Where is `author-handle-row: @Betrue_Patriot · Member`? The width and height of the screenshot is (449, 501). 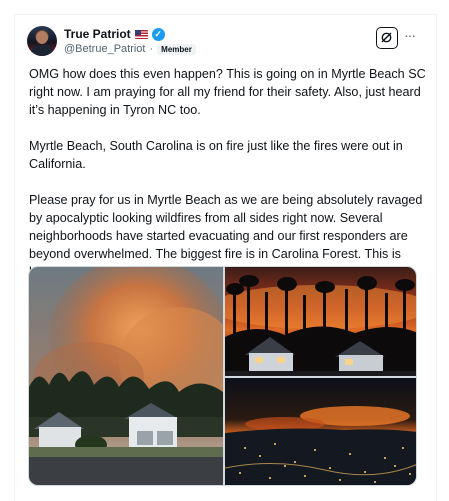
author-handle-row: @Betrue_Patriot · Member is located at coordinates (130, 49).